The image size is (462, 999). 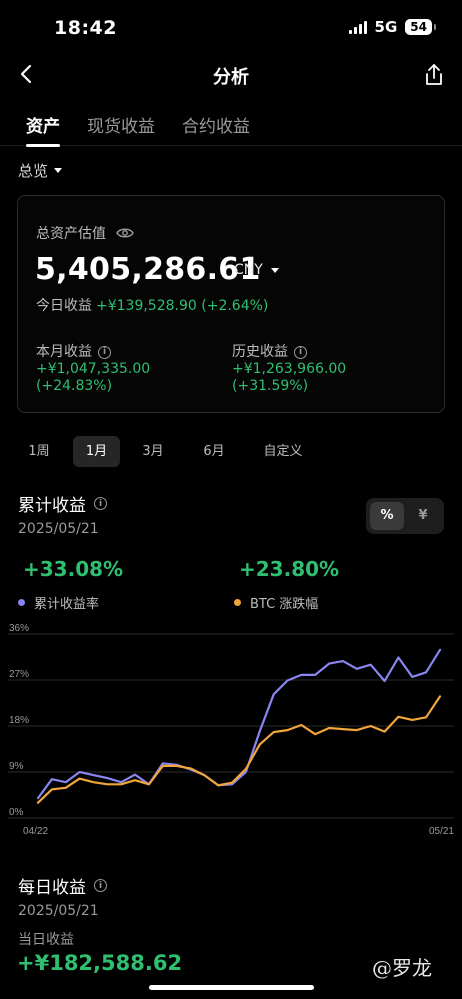 I want to click on x-tick-label-start: 04/22, so click(x=35, y=831).